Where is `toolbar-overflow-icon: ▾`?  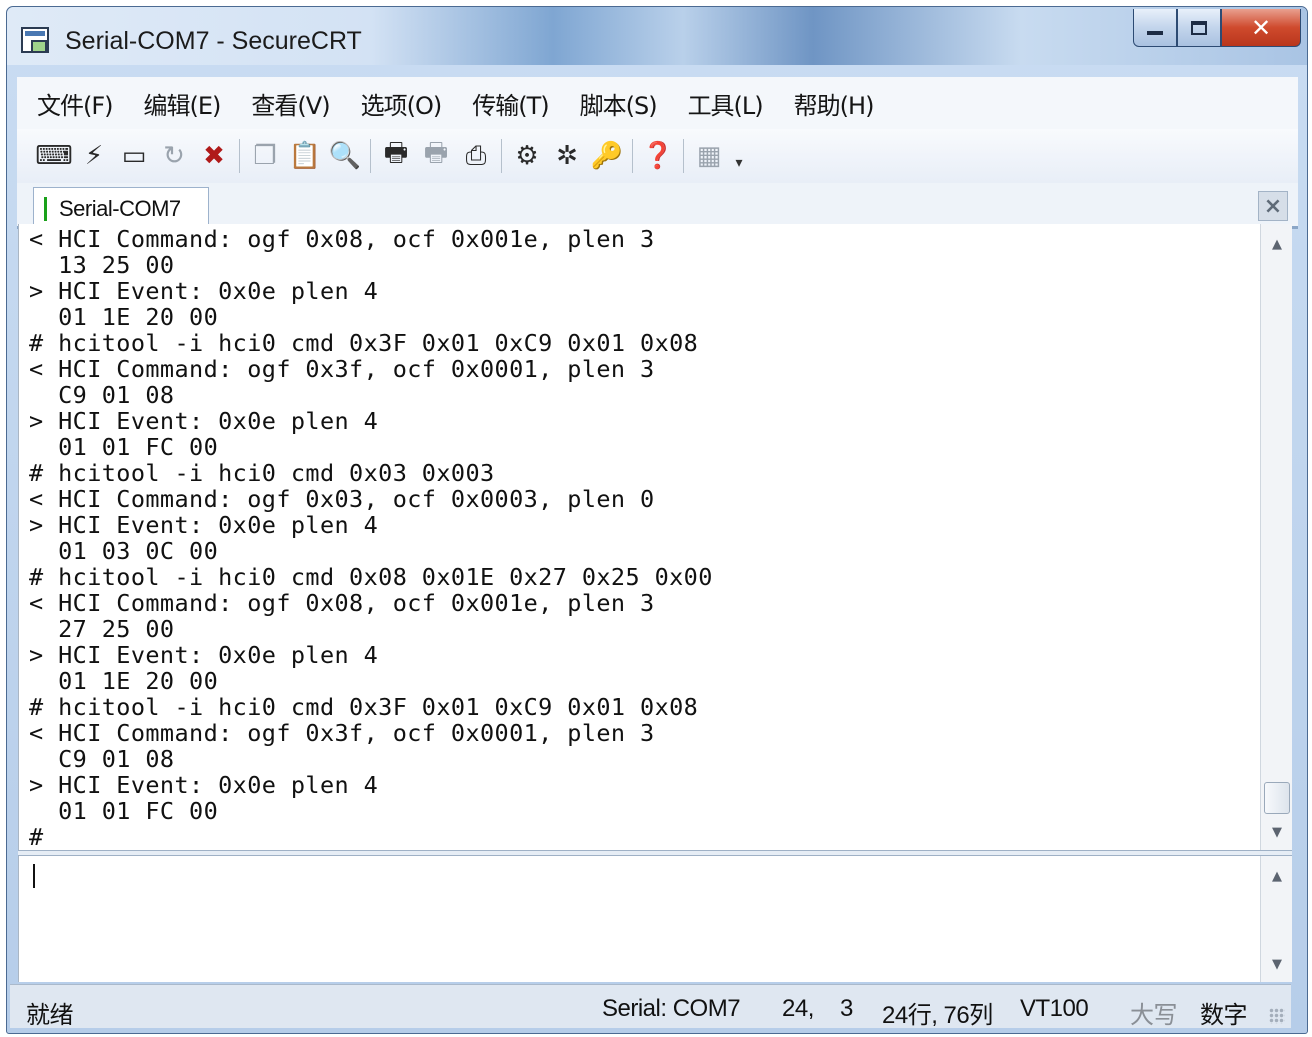 toolbar-overflow-icon: ▾ is located at coordinates (739, 156).